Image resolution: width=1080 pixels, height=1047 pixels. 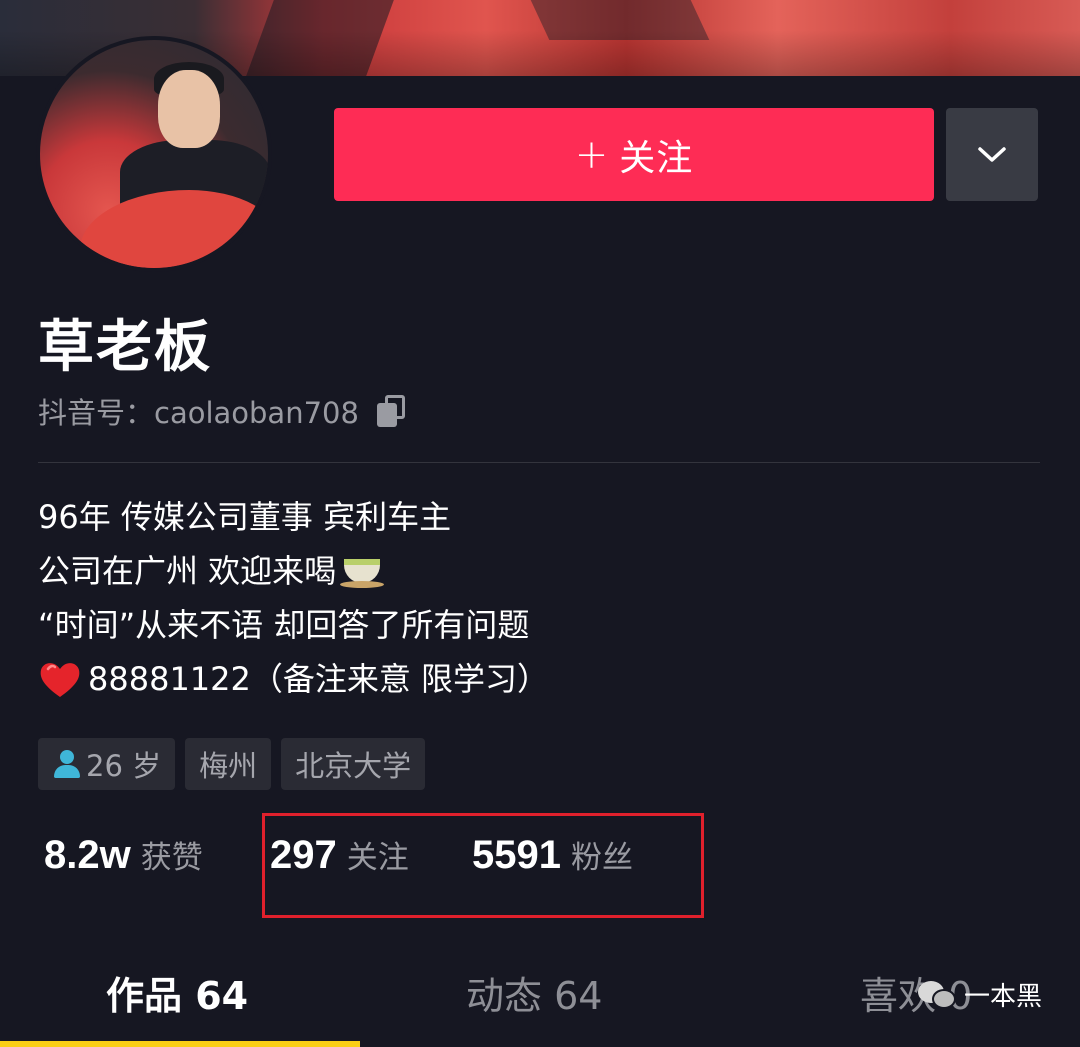 What do you see at coordinates (539, 462) in the screenshot?
I see `divider` at bounding box center [539, 462].